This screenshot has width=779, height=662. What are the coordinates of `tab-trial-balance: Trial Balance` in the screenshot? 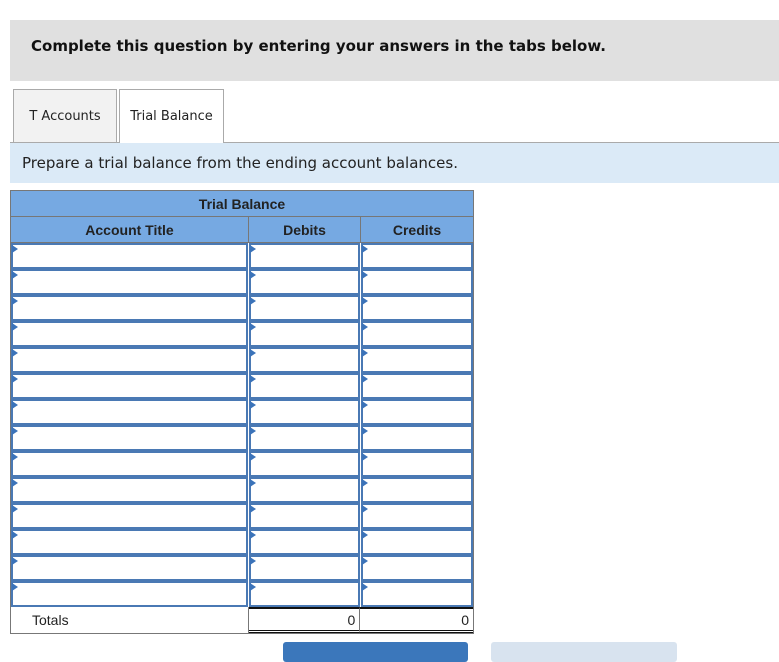 It's located at (171, 116).